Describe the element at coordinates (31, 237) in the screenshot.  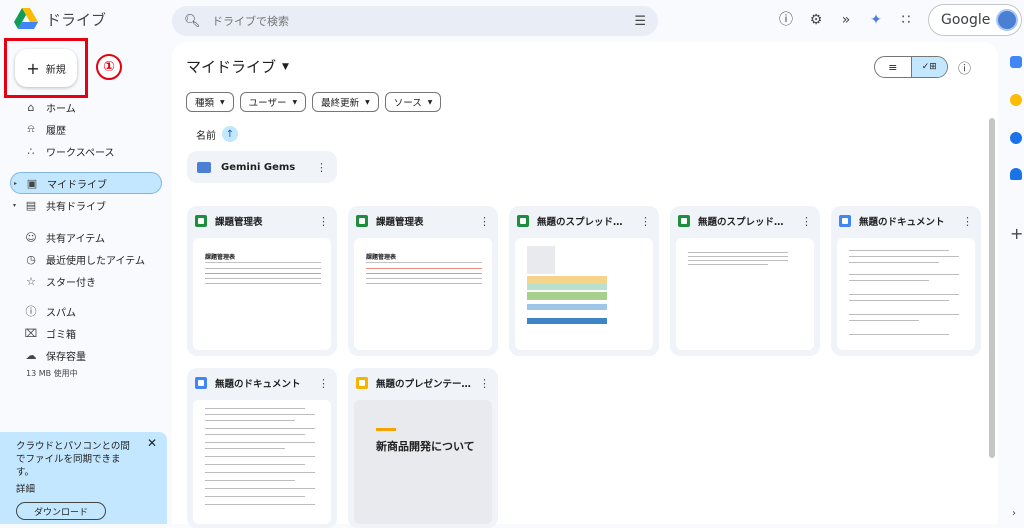
I see `people-icon: ☺` at that location.